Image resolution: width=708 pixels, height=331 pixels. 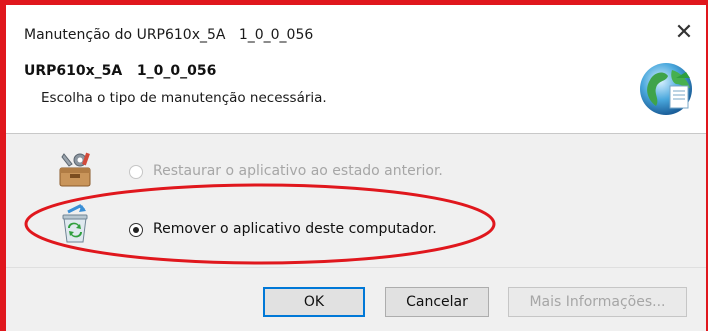 I want to click on title-bar: Manutenção do URP610x_5A 1_0_0_056 ✕, so click(x=356, y=30).